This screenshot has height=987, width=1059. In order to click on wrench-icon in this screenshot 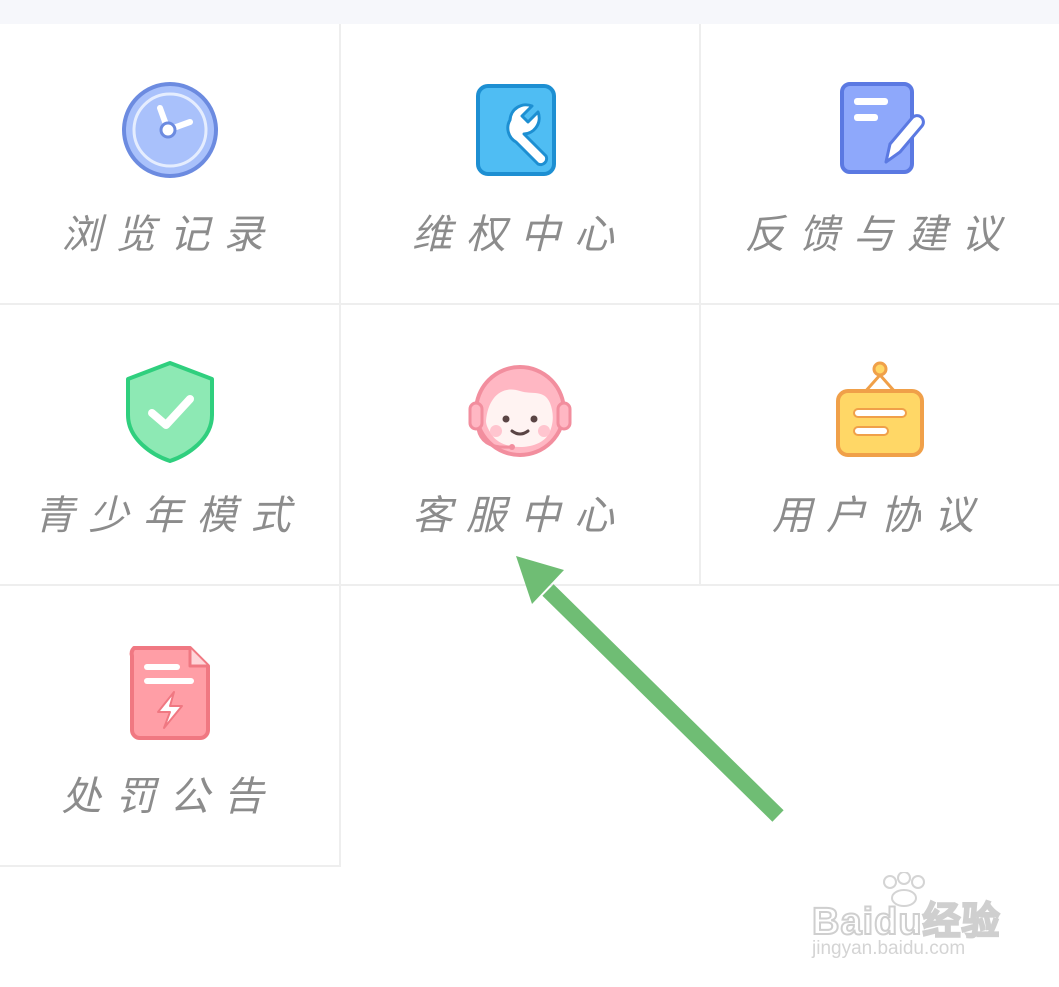, I will do `click(516, 130)`.